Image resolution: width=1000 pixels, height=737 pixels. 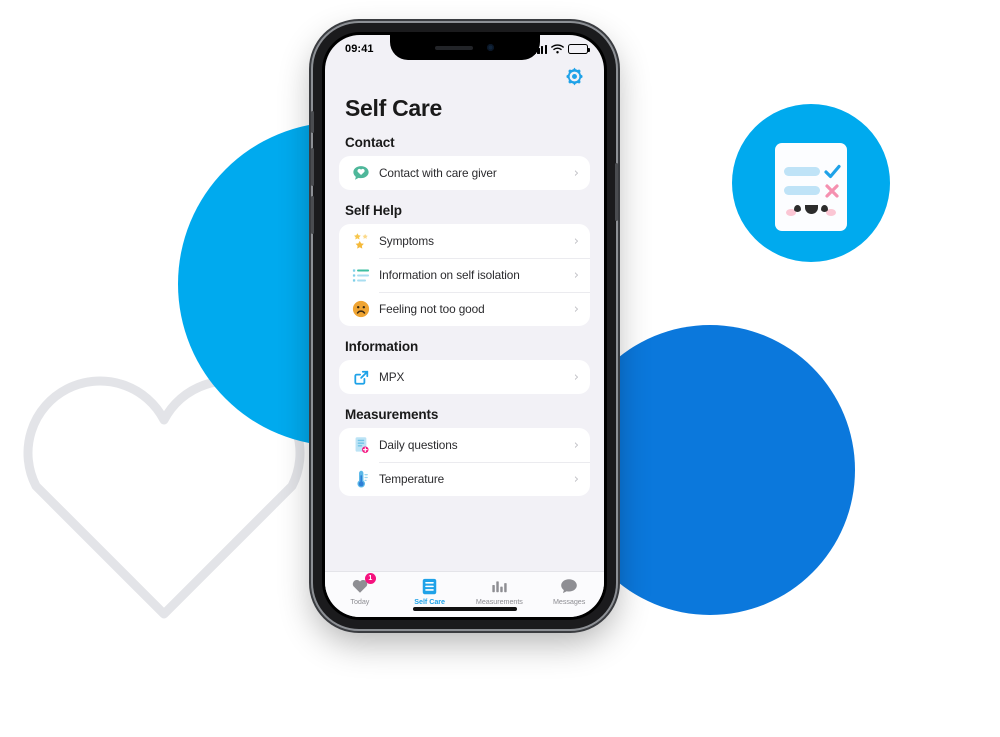 I want to click on eye-left, so click(x=797, y=208).